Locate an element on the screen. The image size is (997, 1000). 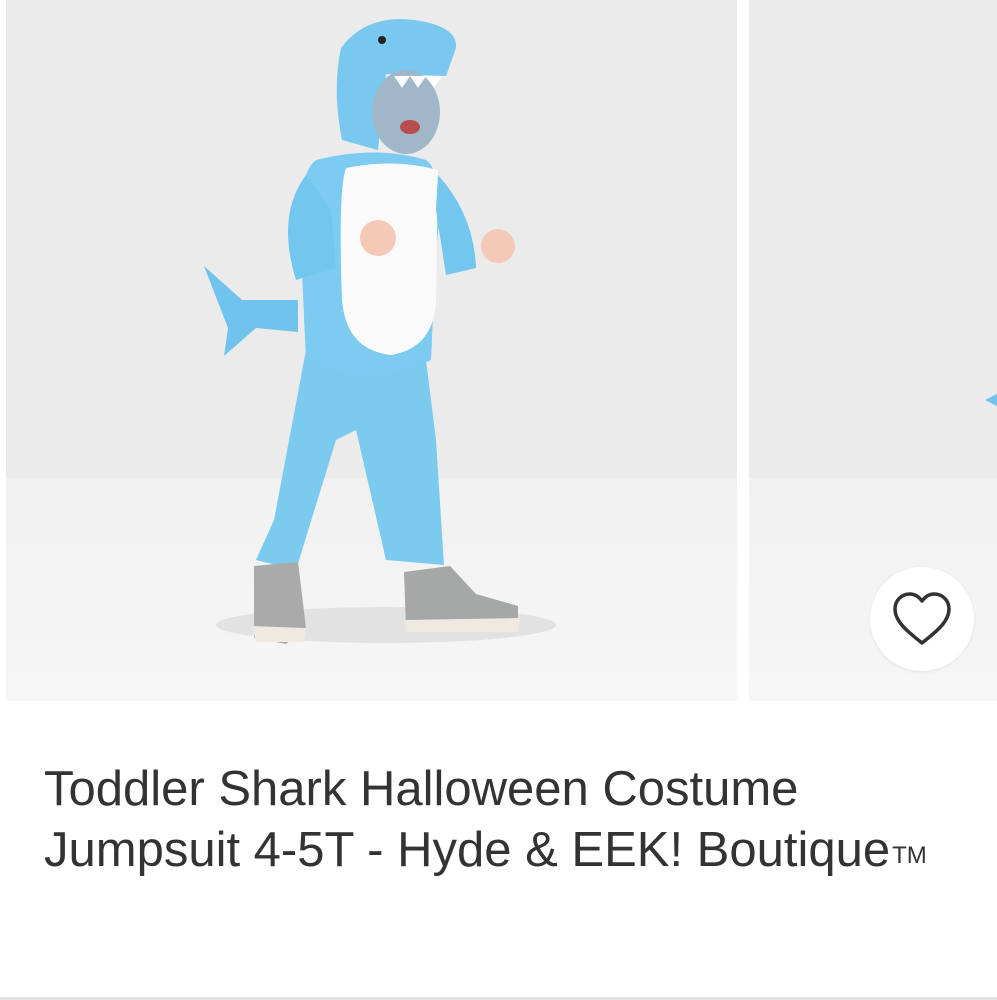
heart-outline-icon is located at coordinates (922, 618).